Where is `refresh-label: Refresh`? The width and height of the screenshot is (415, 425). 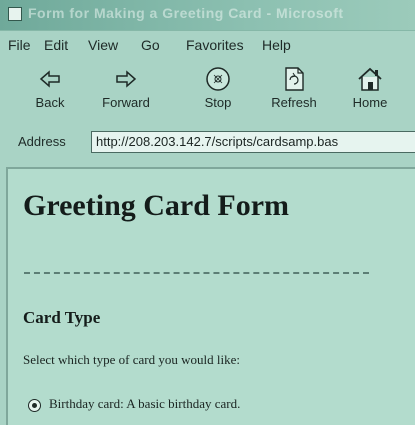
refresh-label: Refresh is located at coordinates (294, 102).